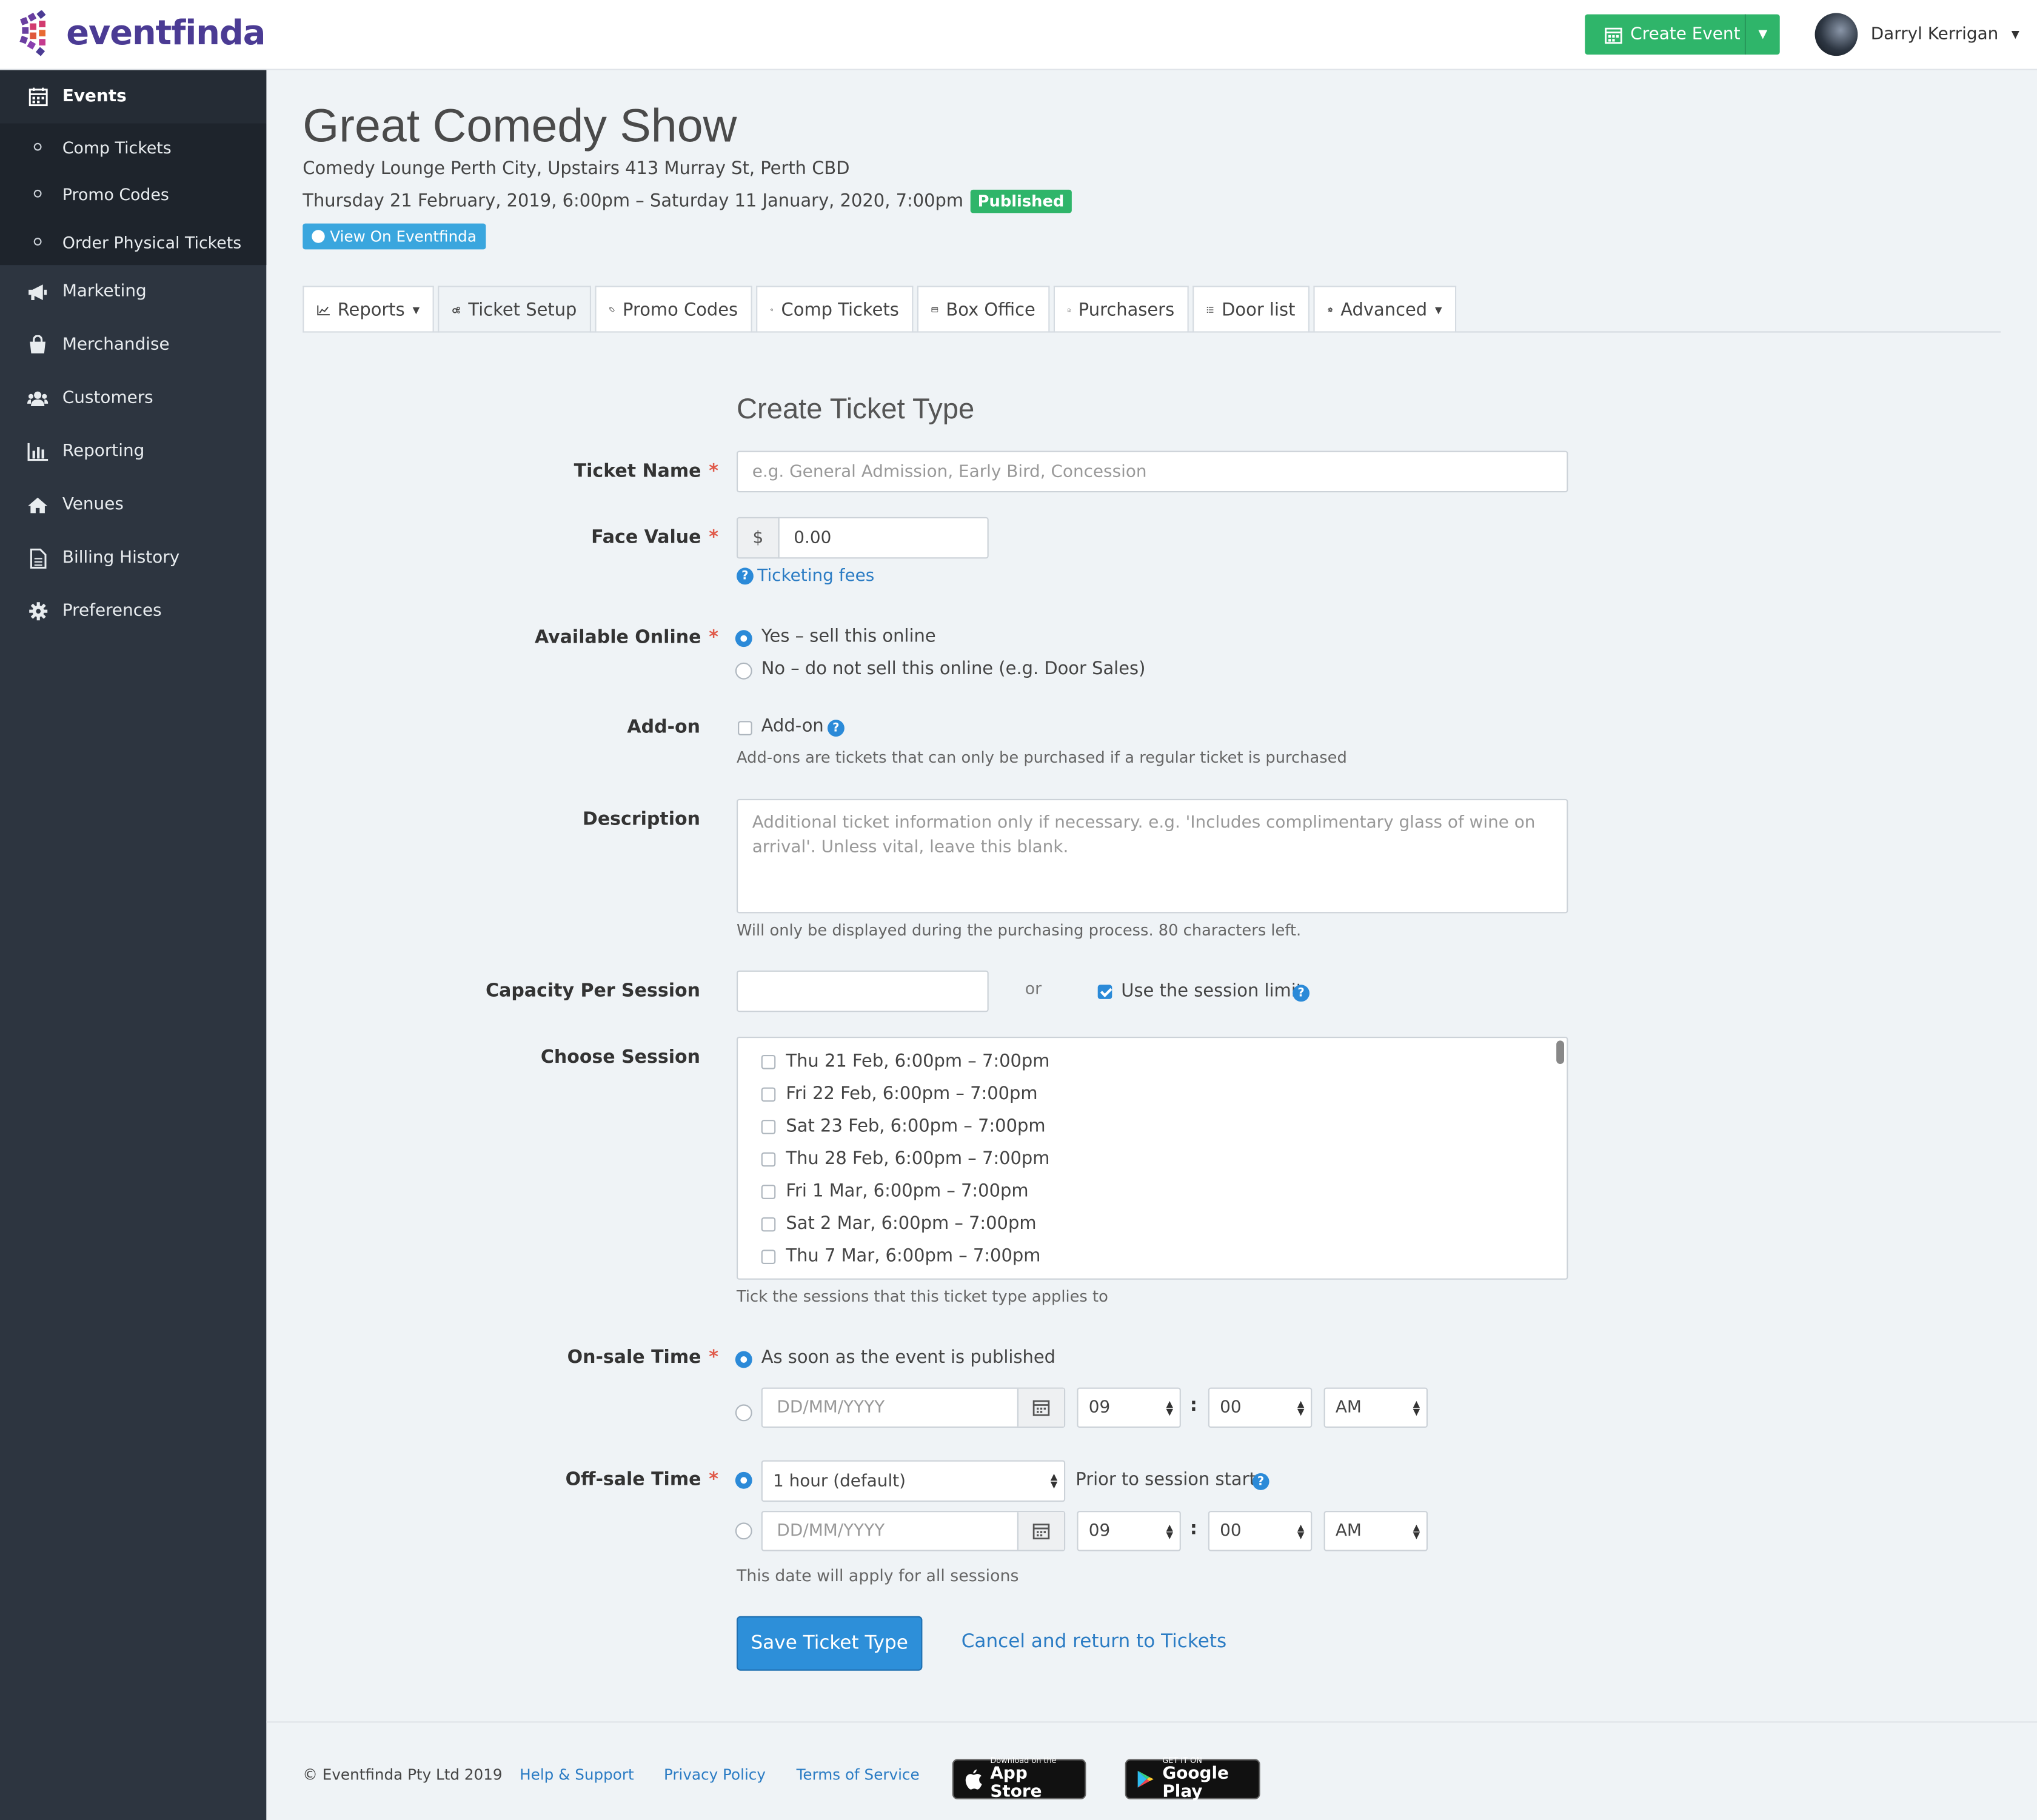 This screenshot has width=2037, height=1820. Describe the element at coordinates (715, 1774) in the screenshot. I see `privacy-policy-link: Privacy Policy` at that location.